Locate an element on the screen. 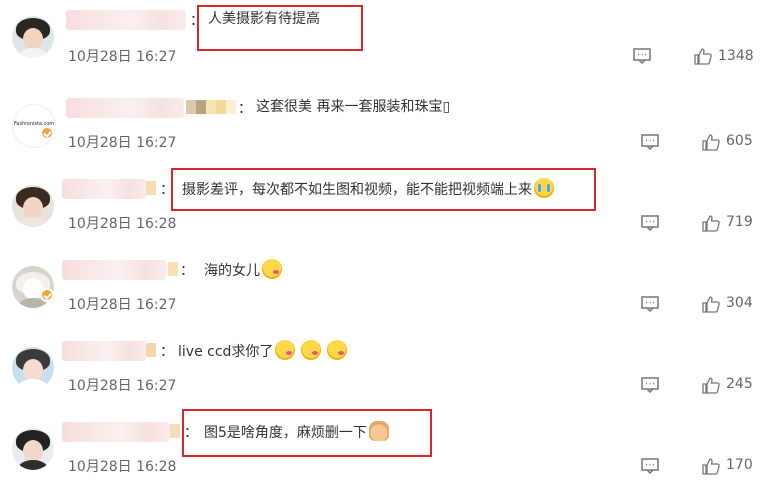 This screenshot has width=778, height=495. like-count: 1348 is located at coordinates (736, 56).